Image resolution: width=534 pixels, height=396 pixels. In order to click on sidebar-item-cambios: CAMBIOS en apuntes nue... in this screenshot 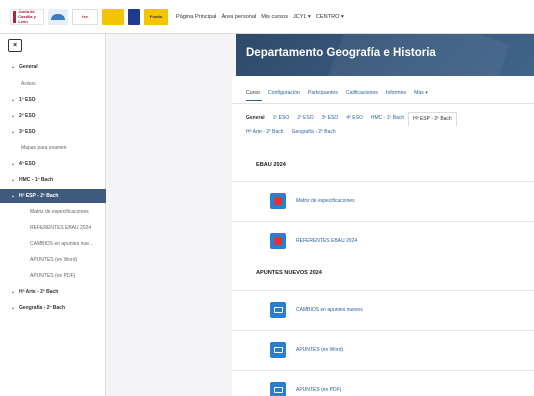, I will do `click(53, 244)`.